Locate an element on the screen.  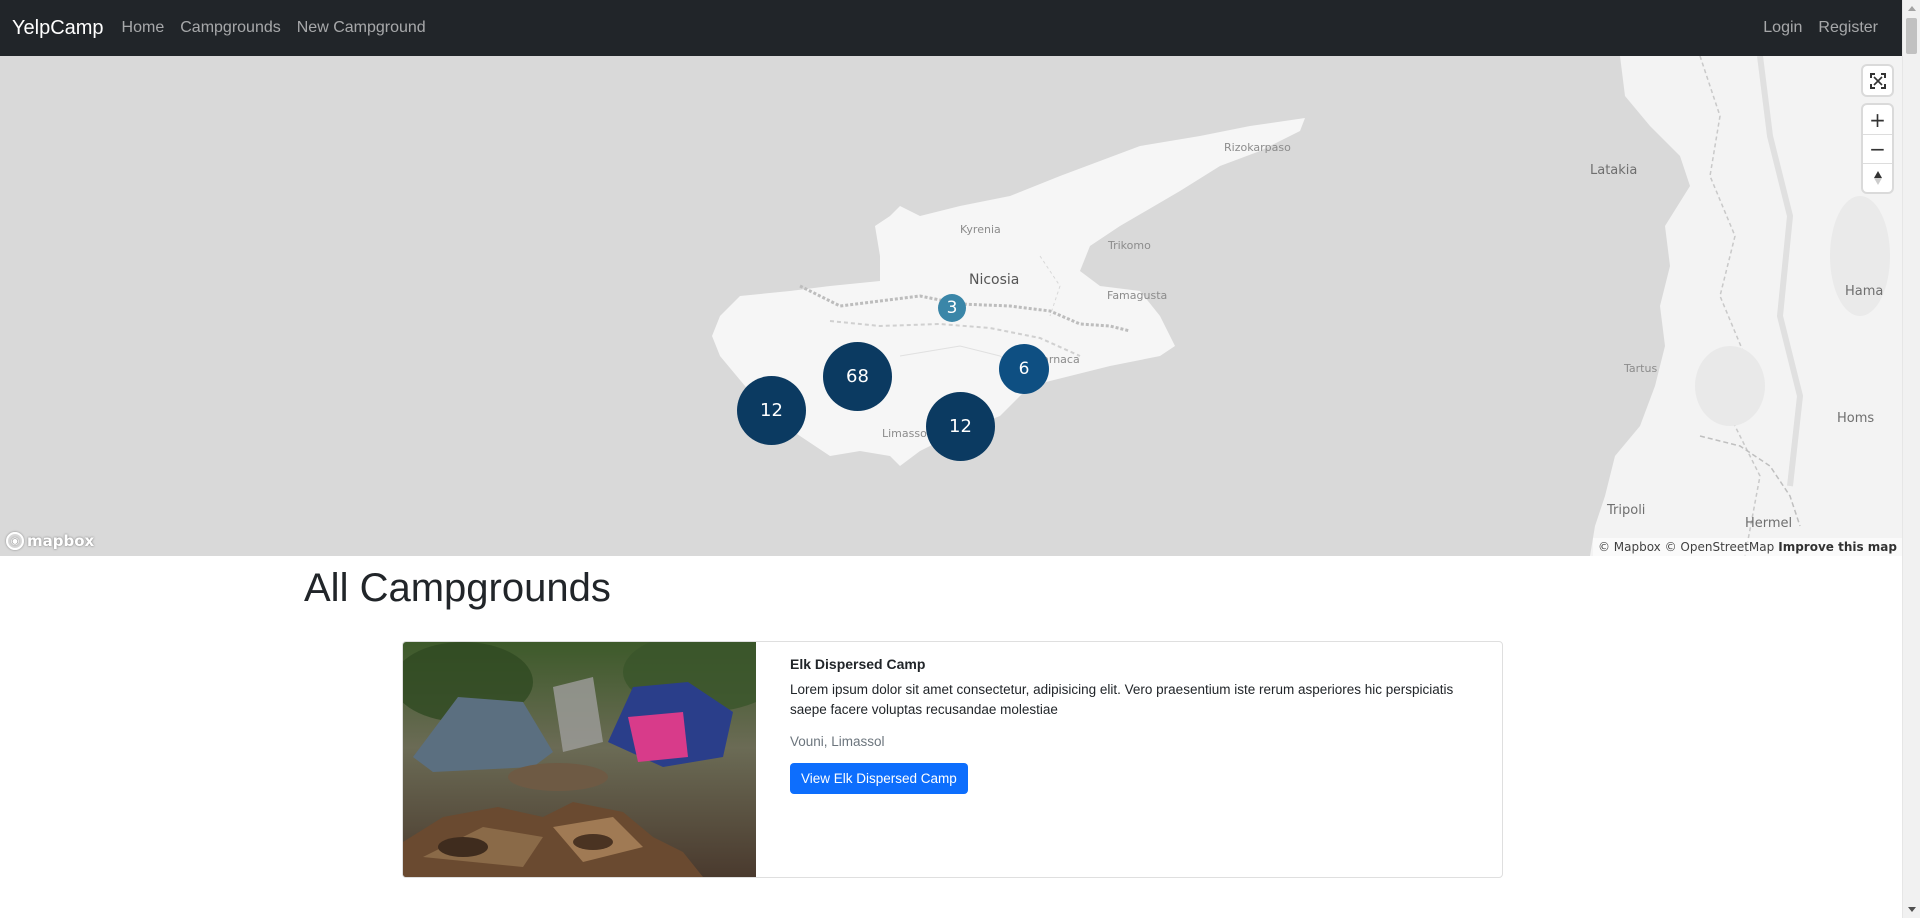
fullscreen-icon is located at coordinates (1877, 80).